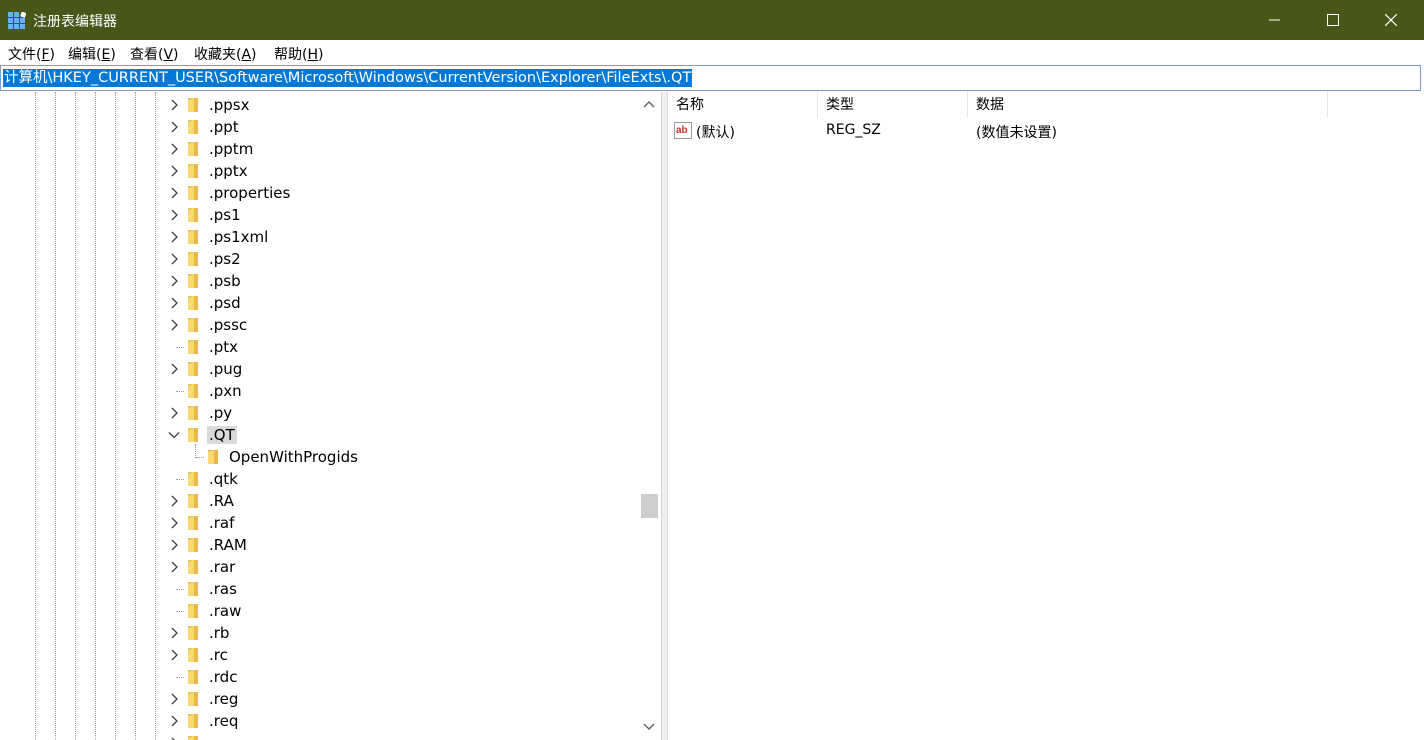 Image resolution: width=1424 pixels, height=740 pixels. Describe the element at coordinates (319, 369) in the screenshot. I see `tree-item: .pug` at that location.